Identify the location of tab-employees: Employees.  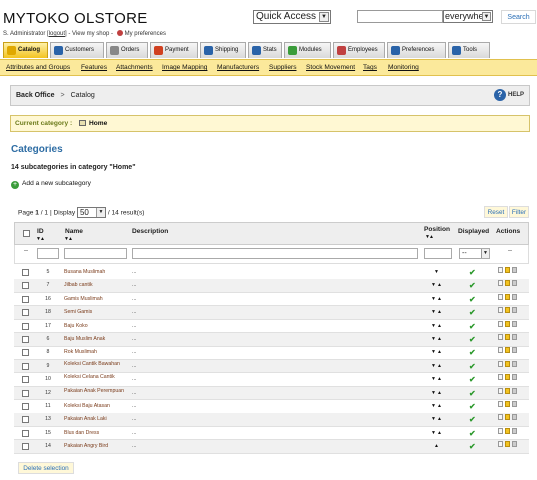
(359, 50).